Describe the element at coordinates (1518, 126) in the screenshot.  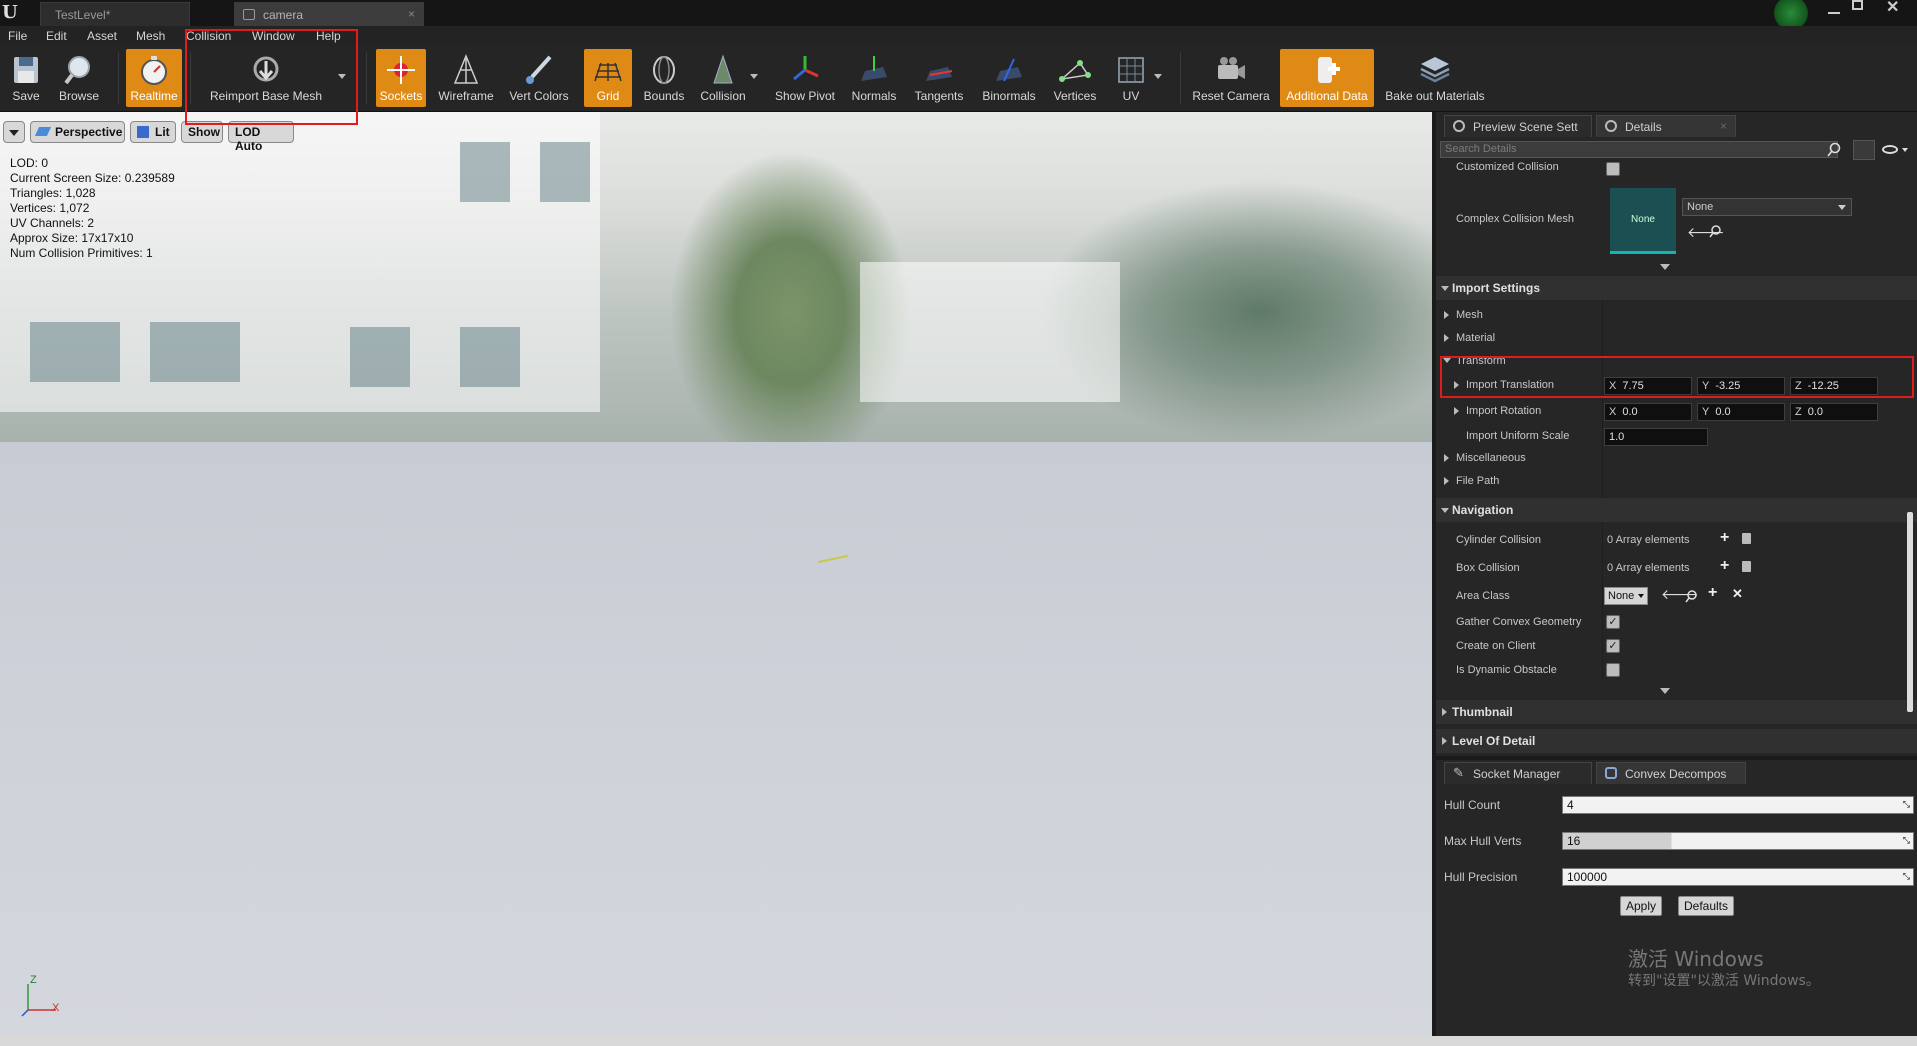
I see `tab-preview-scene-settings: Preview Scene Sett` at that location.